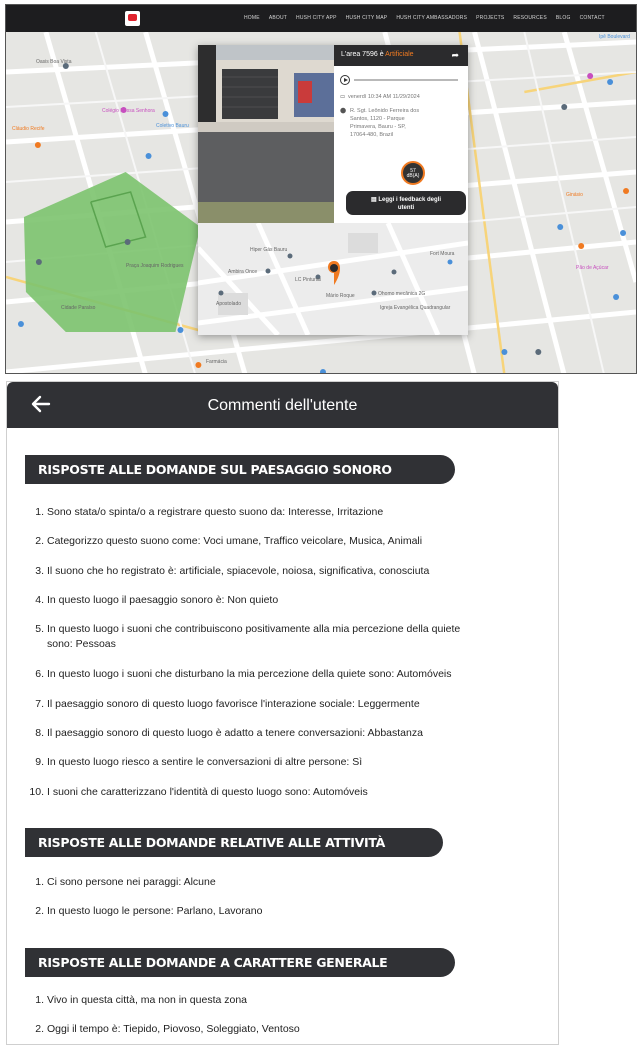  What do you see at coordinates (39, 674) in the screenshot?
I see `item-number: 6.` at bounding box center [39, 674].